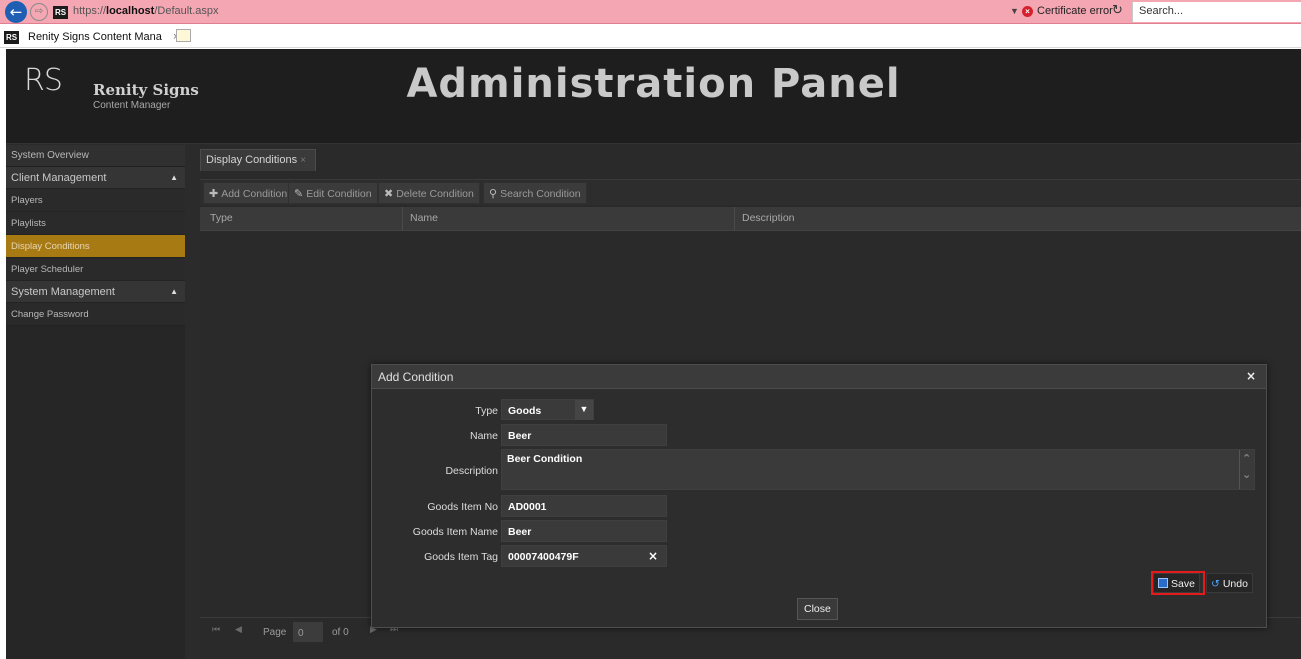 Image resolution: width=1301 pixels, height=659 pixels. Describe the element at coordinates (1163, 583) in the screenshot. I see `floppy-disk-icon` at that location.